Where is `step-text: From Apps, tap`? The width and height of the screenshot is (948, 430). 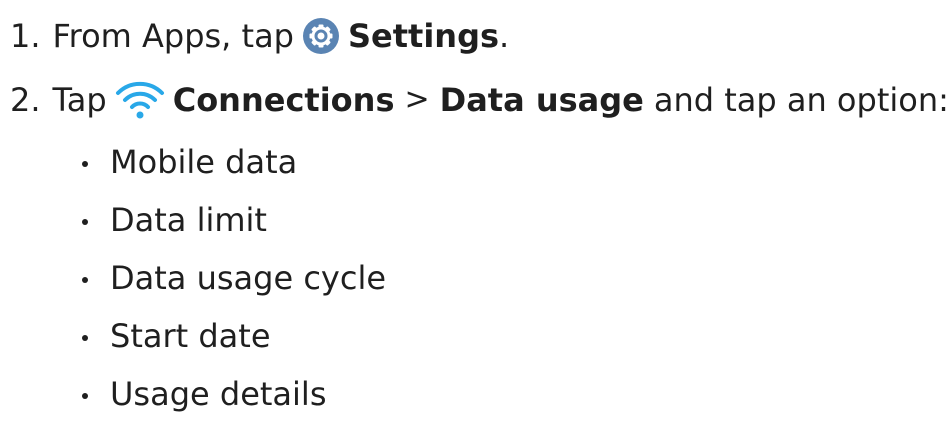
step-text: From Apps, tap is located at coordinates (173, 36).